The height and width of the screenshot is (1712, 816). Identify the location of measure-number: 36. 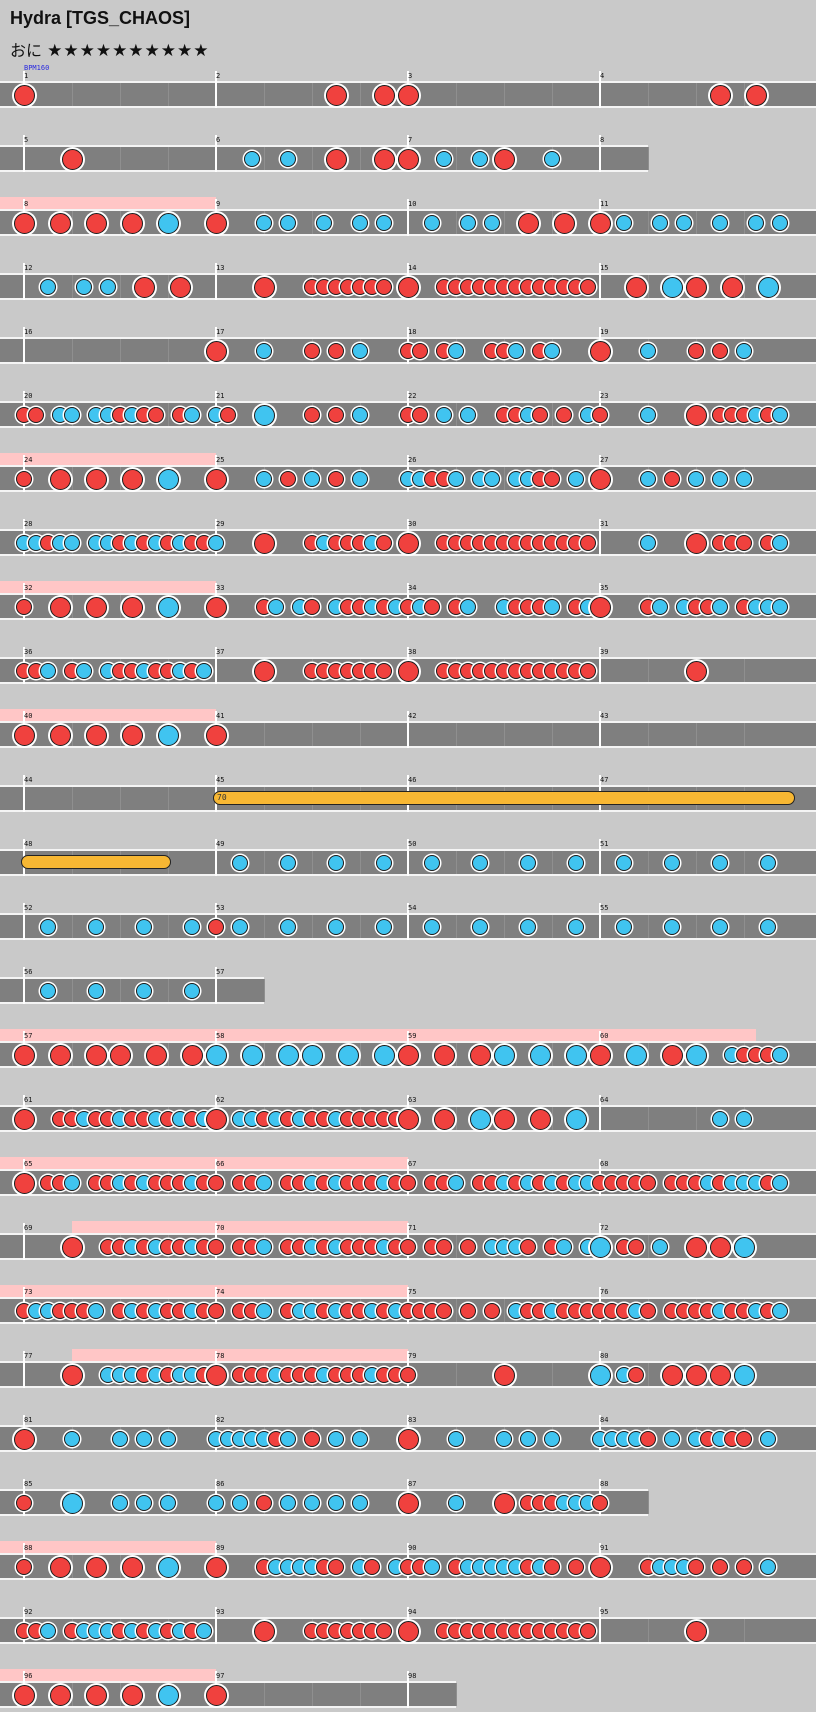
(28, 652).